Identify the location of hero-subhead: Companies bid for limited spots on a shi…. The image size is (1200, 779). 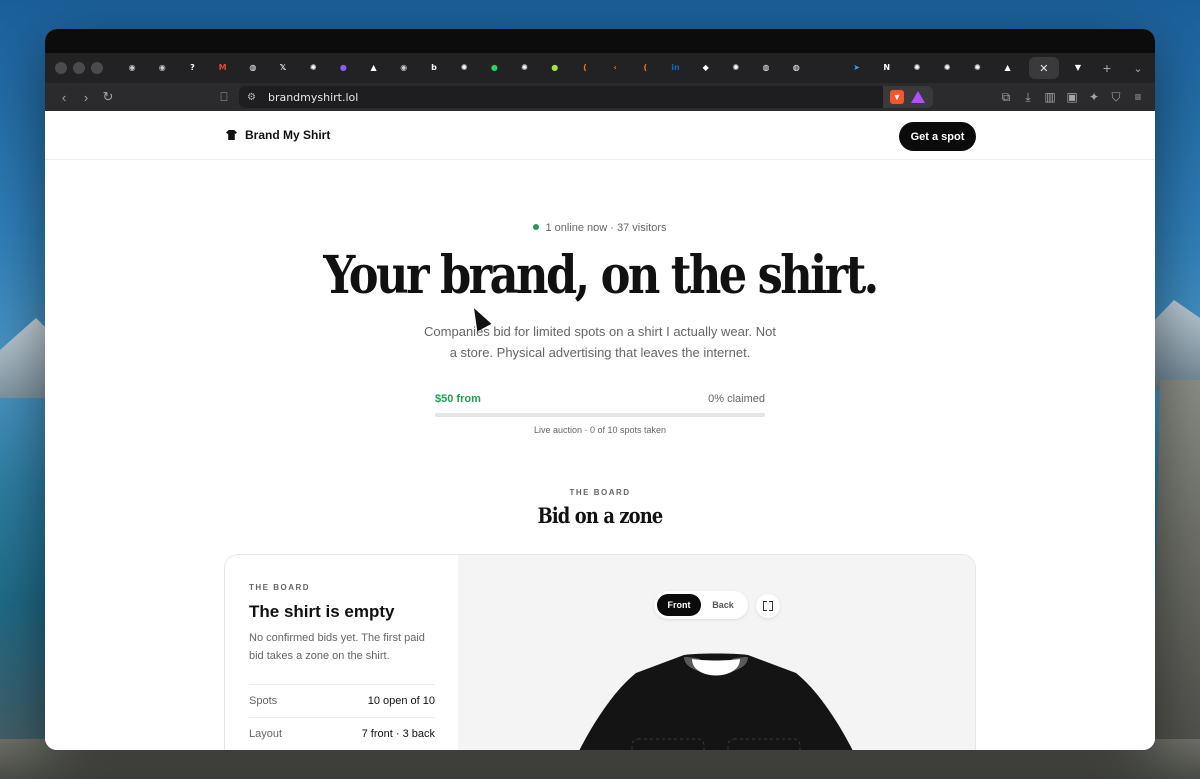
(600, 342).